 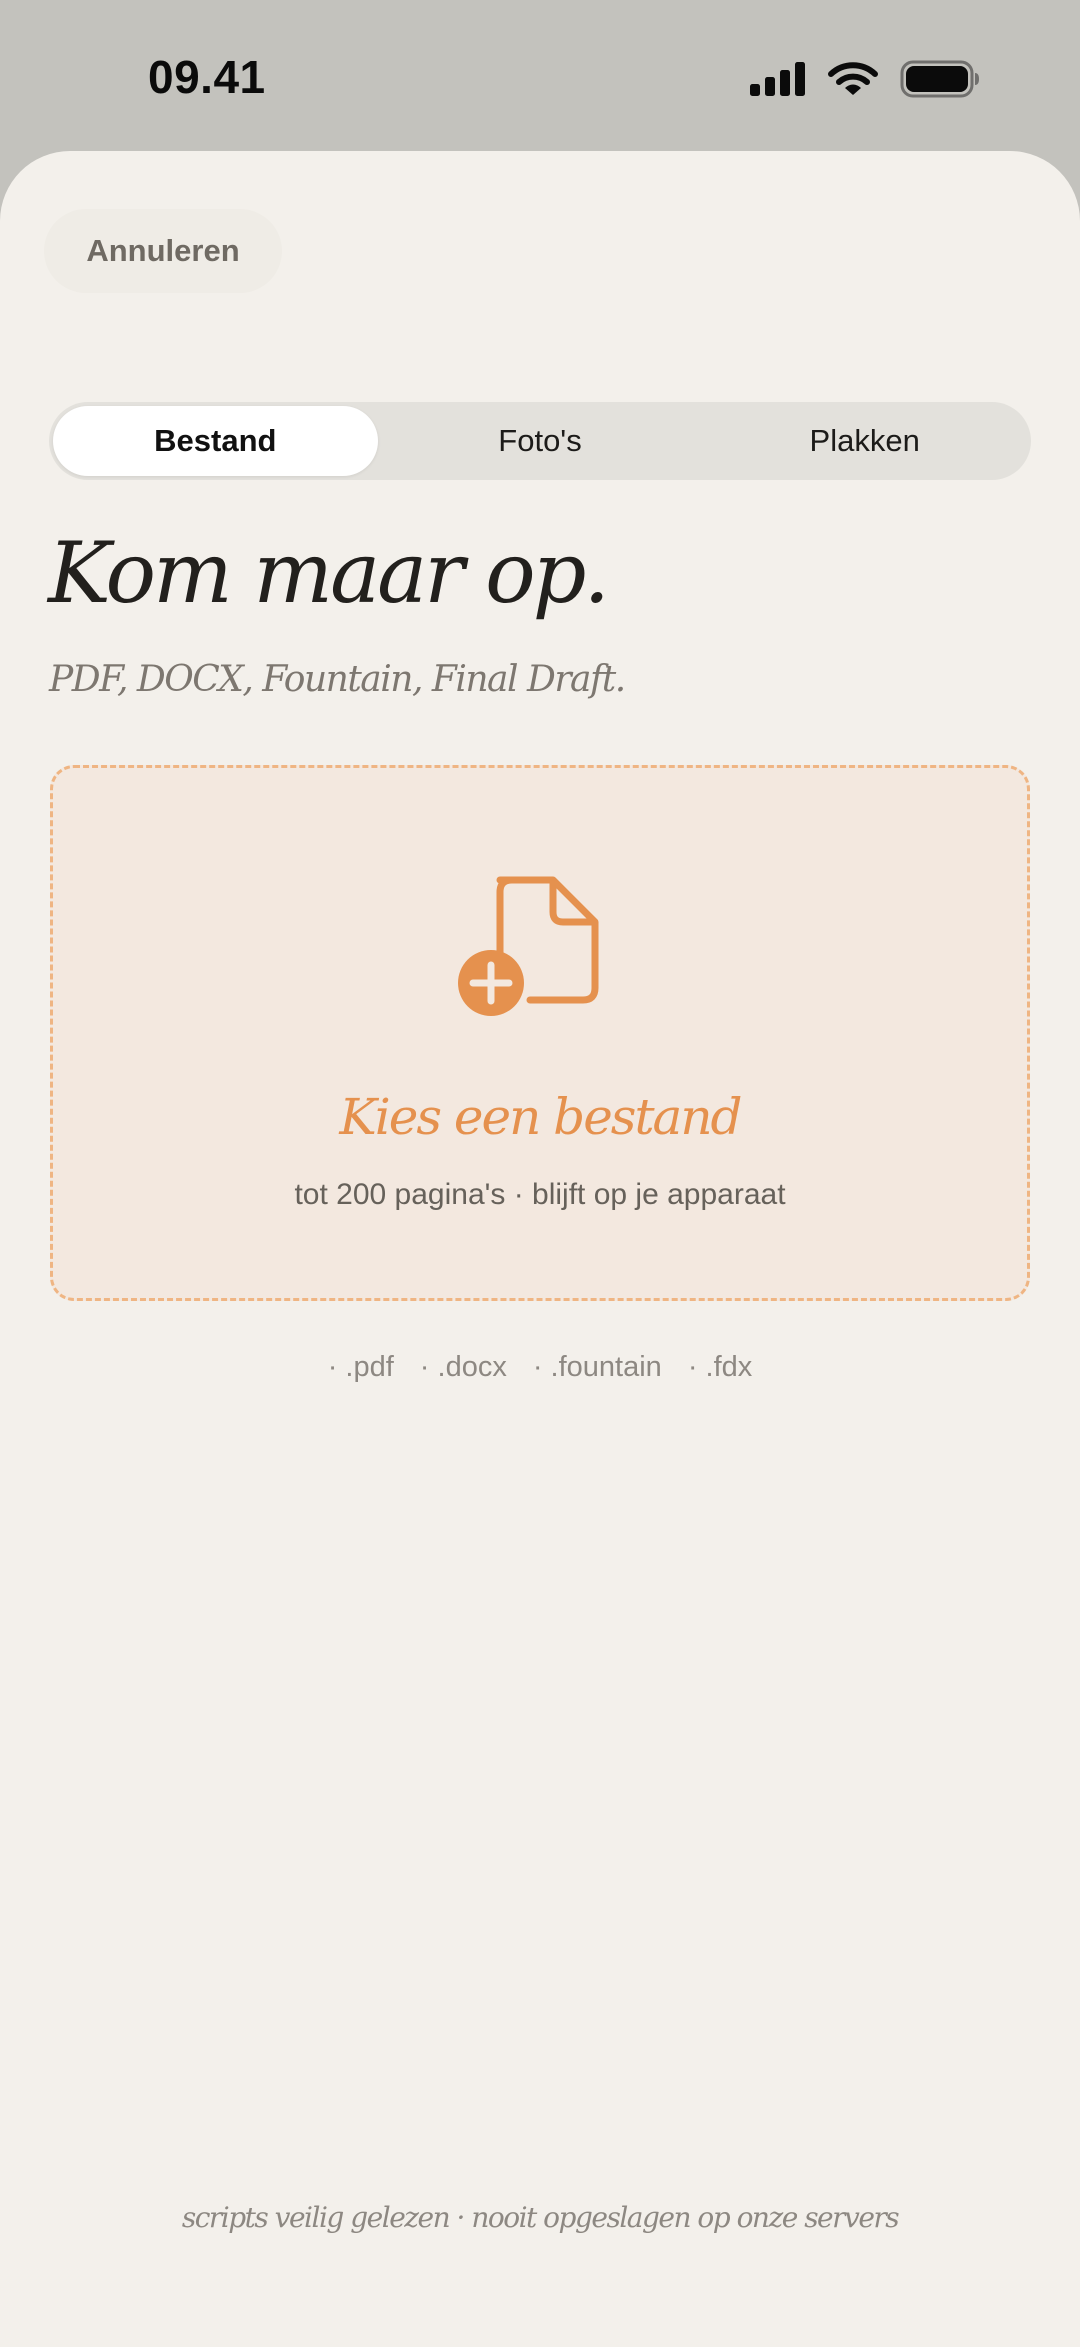 What do you see at coordinates (360, 1367) in the screenshot?
I see `format-pdf: · .pdf` at bounding box center [360, 1367].